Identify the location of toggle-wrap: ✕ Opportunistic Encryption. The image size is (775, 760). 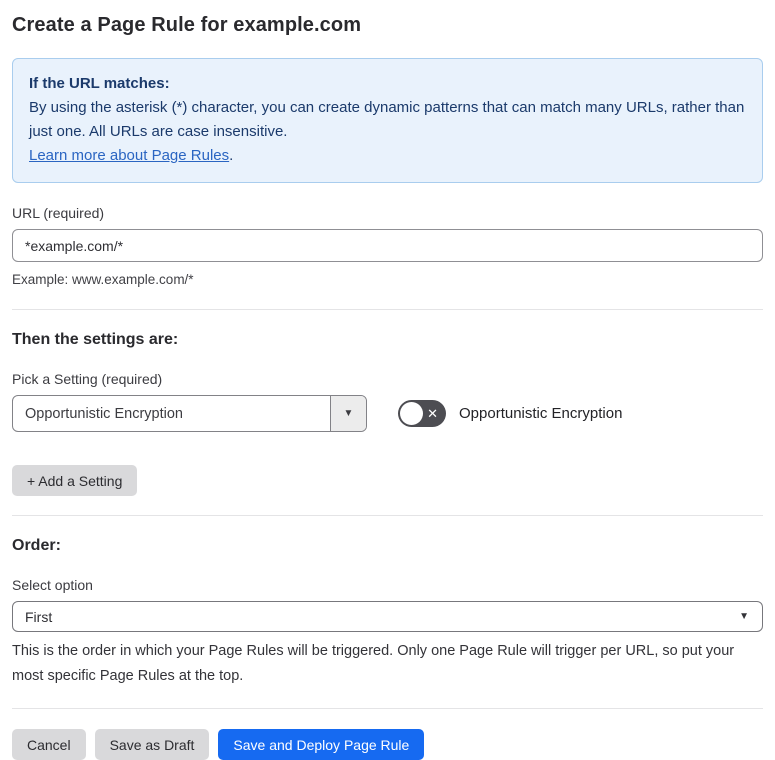
(510, 413).